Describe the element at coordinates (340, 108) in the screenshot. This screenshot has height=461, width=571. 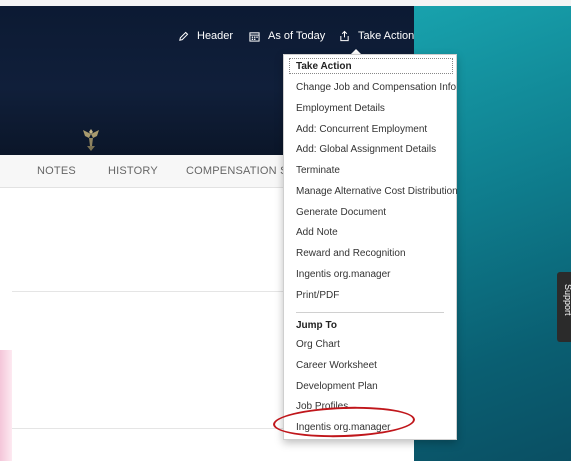
I see `menu-item-employment-details: Employment Details` at that location.